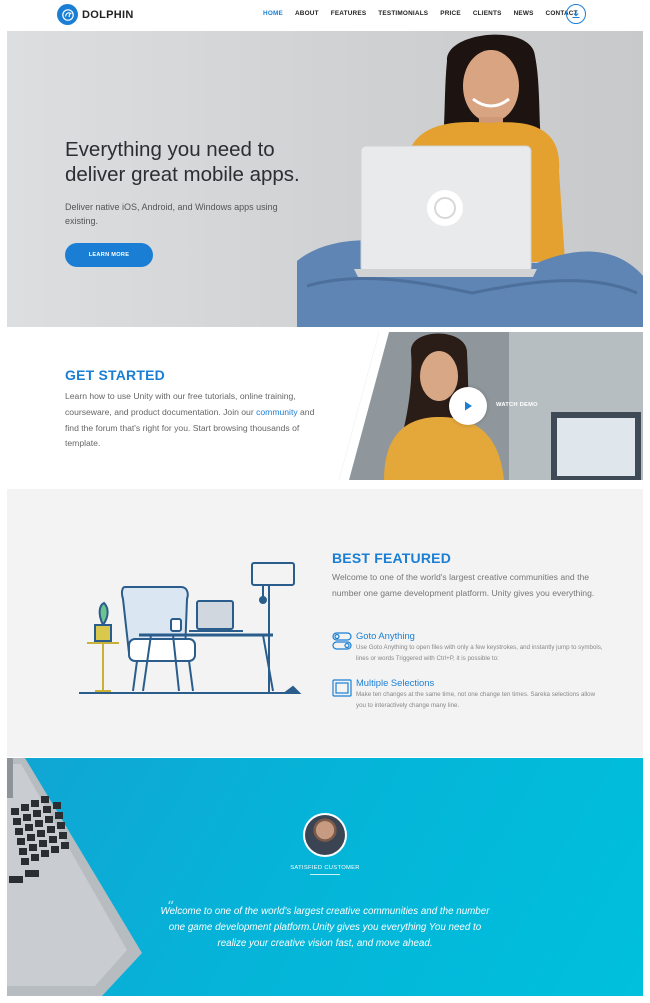 The width and height of the screenshot is (650, 1003). I want to click on play-button, so click(468, 406).